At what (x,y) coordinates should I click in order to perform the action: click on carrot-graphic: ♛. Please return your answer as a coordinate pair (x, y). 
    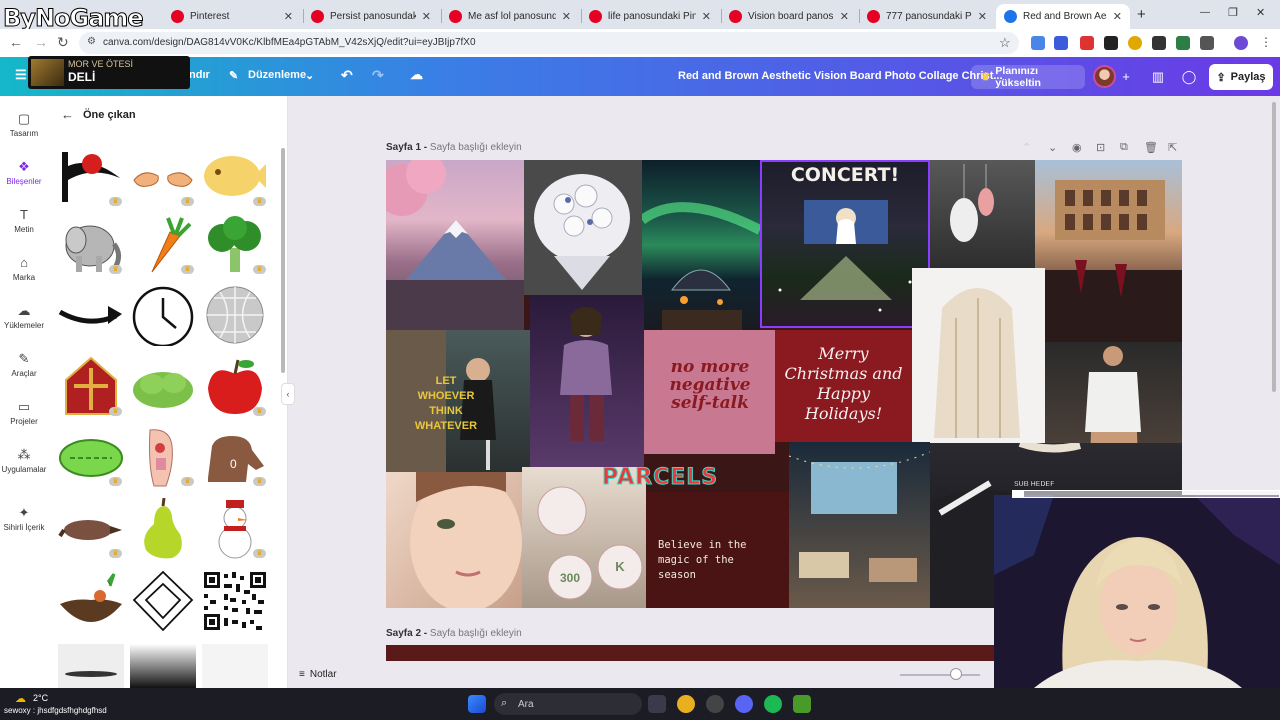
    Looking at the image, I should click on (163, 245).